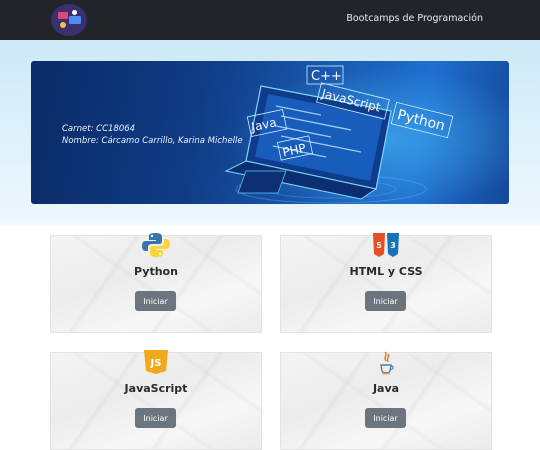  Describe the element at coordinates (414, 18) in the screenshot. I see `nav-link-bootcamps: Bootcamps de Programación` at that location.